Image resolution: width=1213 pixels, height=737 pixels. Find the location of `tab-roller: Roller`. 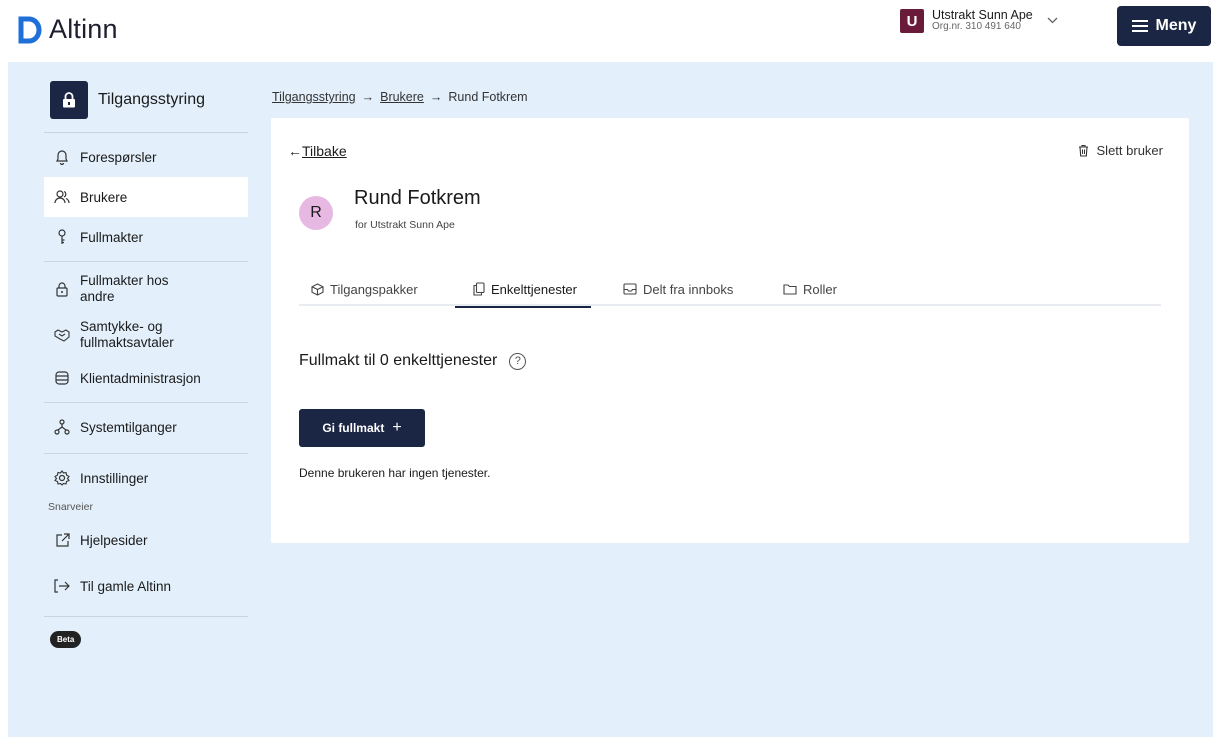

tab-roller: Roller is located at coordinates (810, 289).